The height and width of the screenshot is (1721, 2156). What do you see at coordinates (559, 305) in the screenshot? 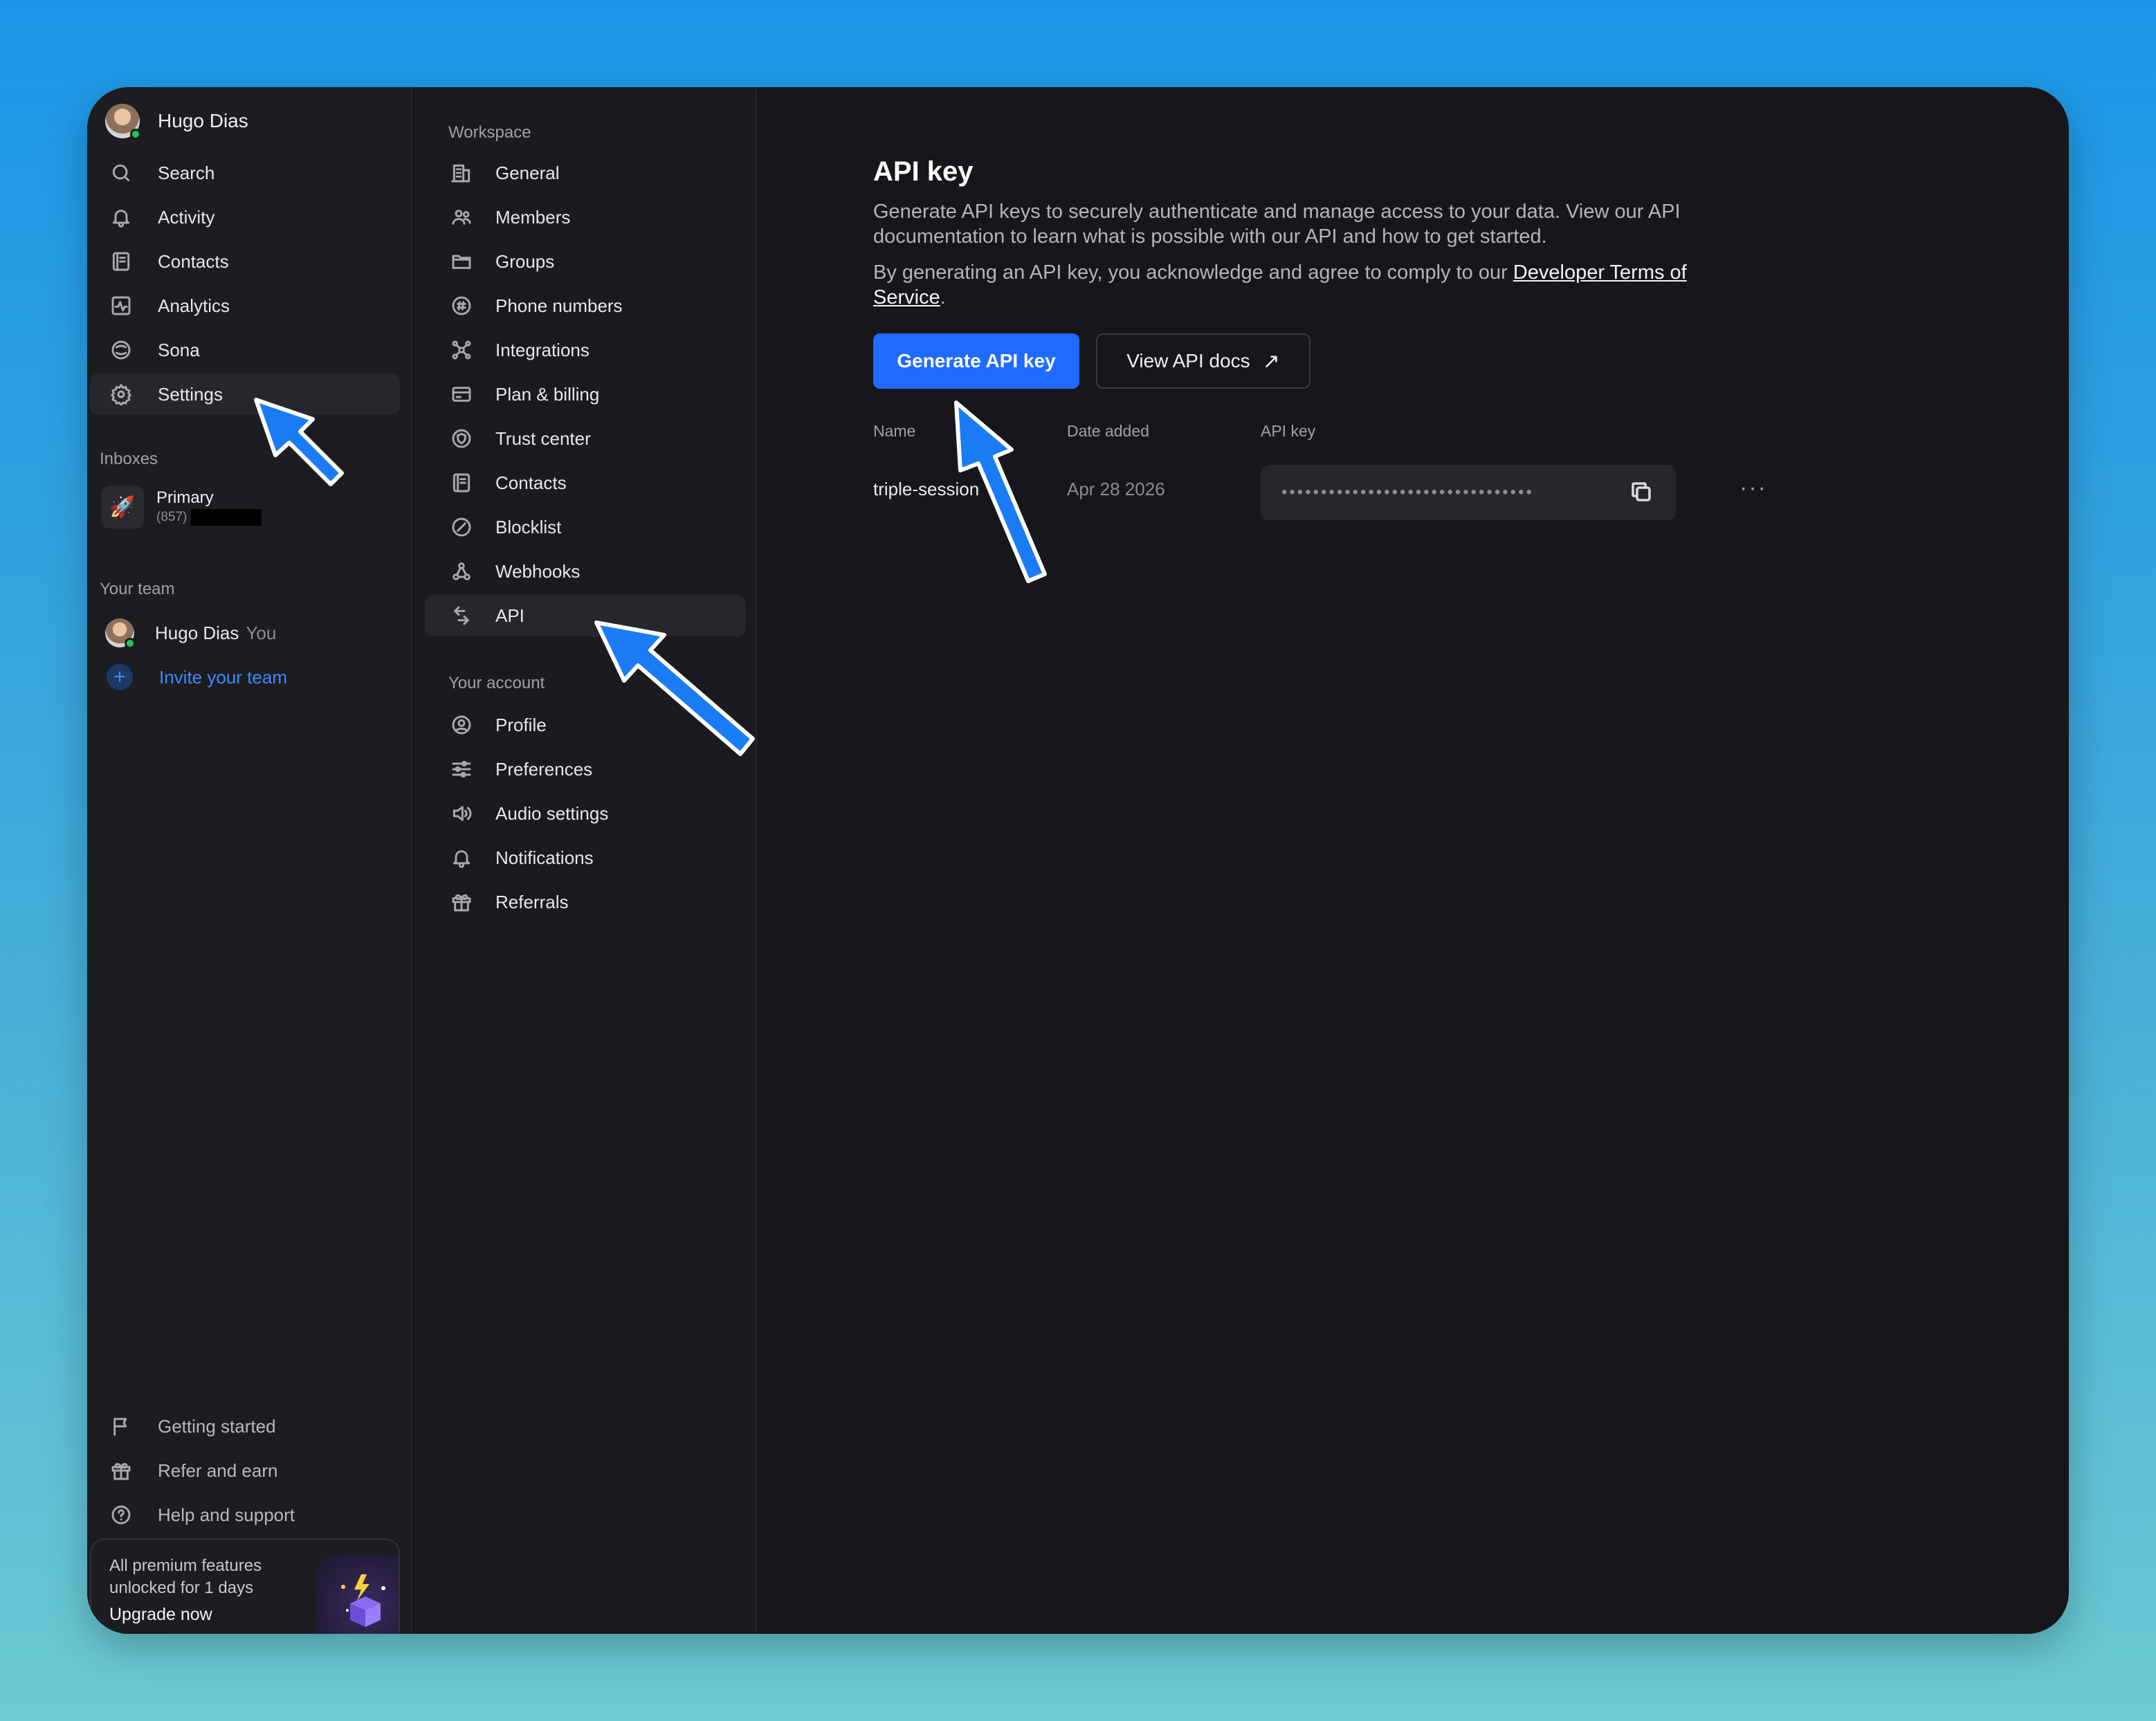
I see `settings-item-label: Phone numbers` at bounding box center [559, 305].